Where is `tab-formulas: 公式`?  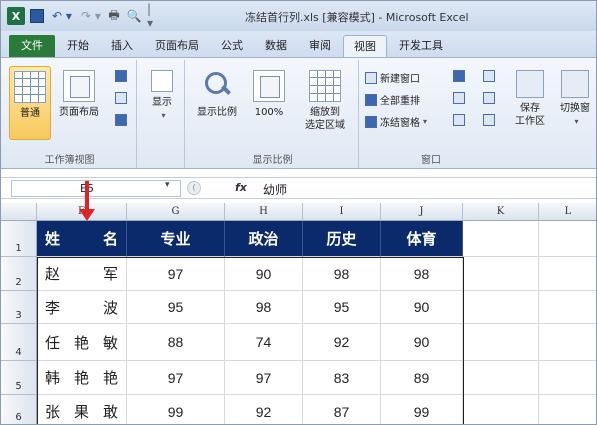 tab-formulas: 公式 is located at coordinates (232, 46).